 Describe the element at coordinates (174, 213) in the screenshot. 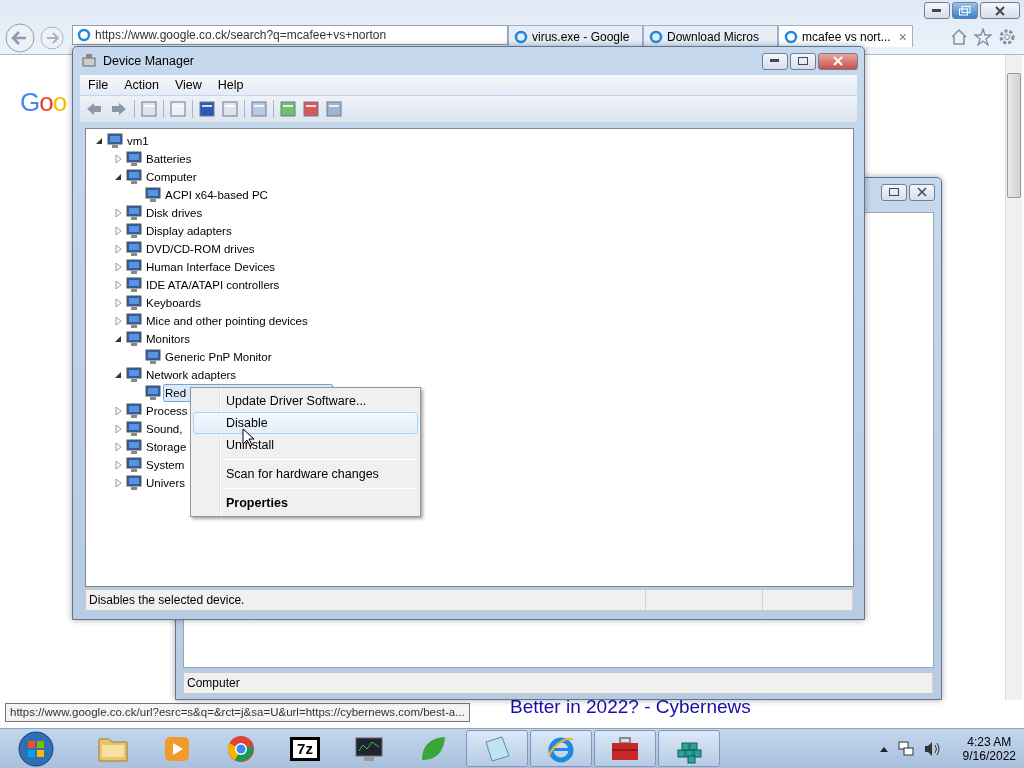

I see `tree-item: Disk drives` at that location.